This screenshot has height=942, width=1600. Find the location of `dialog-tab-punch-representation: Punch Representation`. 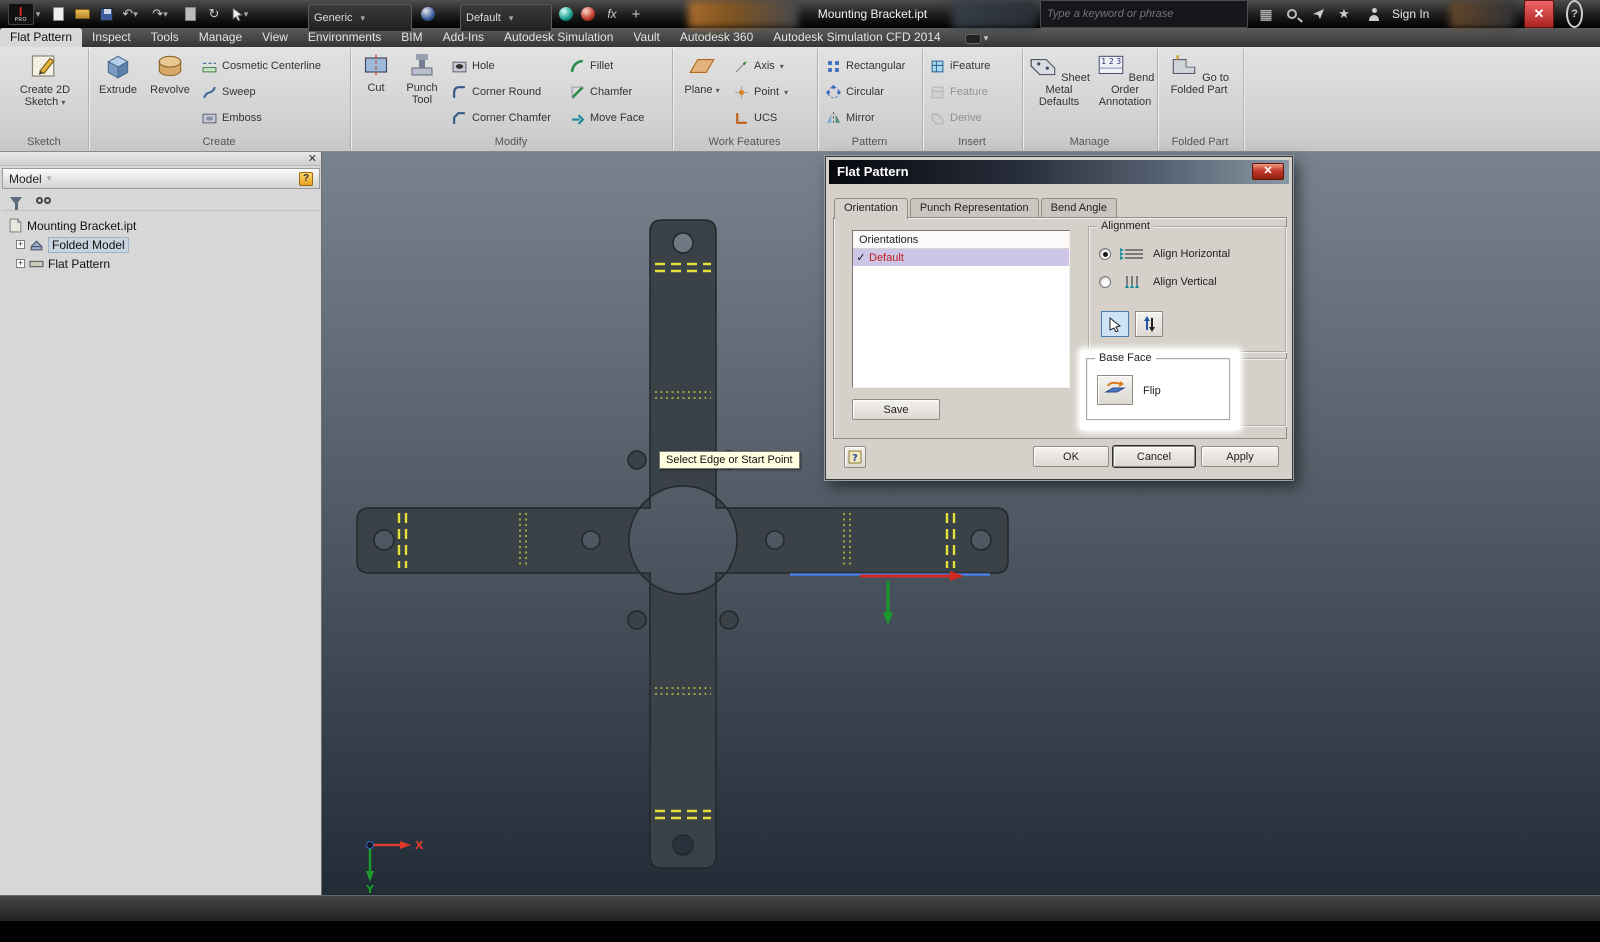

dialog-tab-punch-representation: Punch Representation is located at coordinates (974, 207).